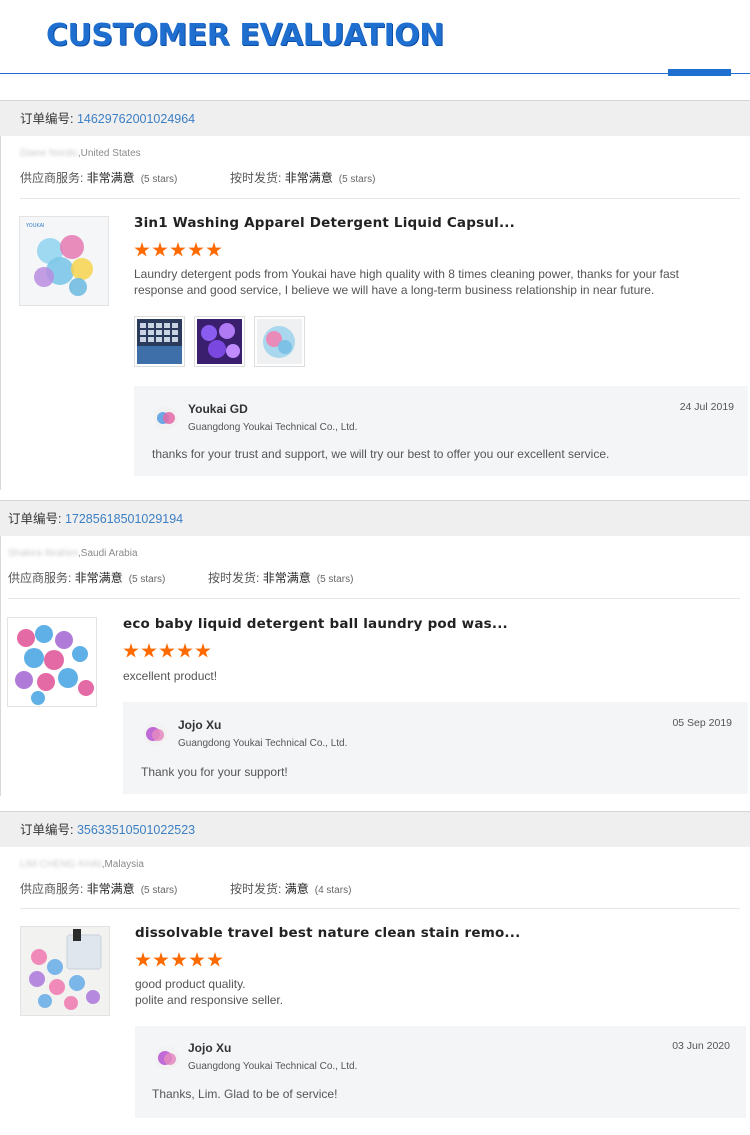 The width and height of the screenshot is (750, 1135). I want to click on capsule-photo-icon, so click(279, 341).